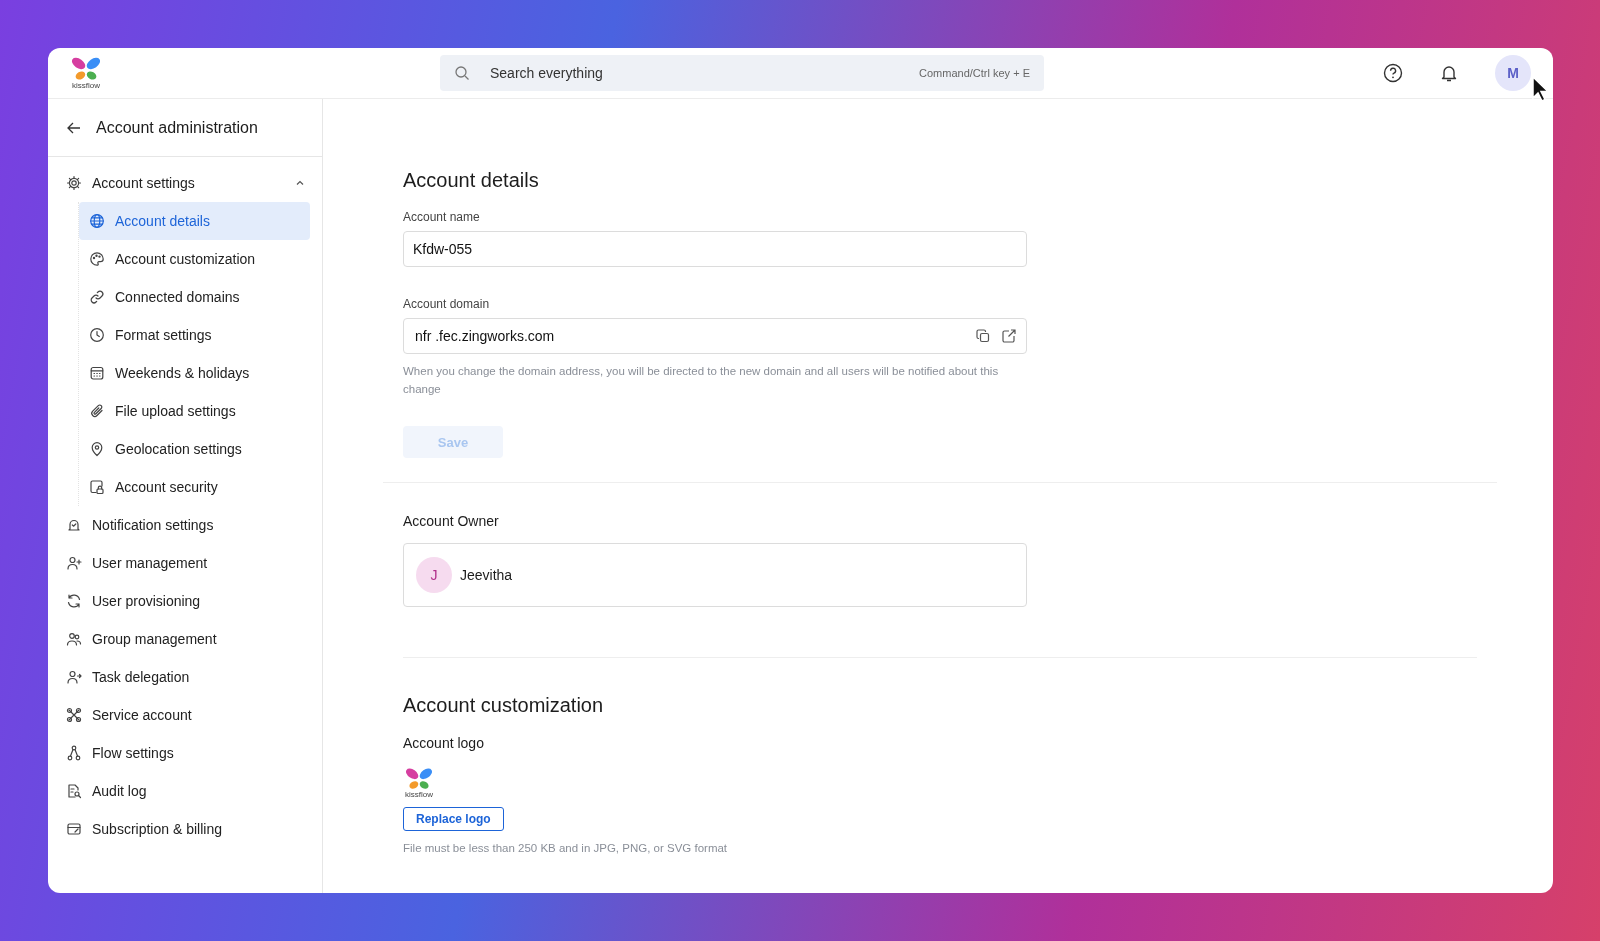 This screenshot has width=1600, height=941. I want to click on sidebar-item: Task delegation, so click(187, 677).